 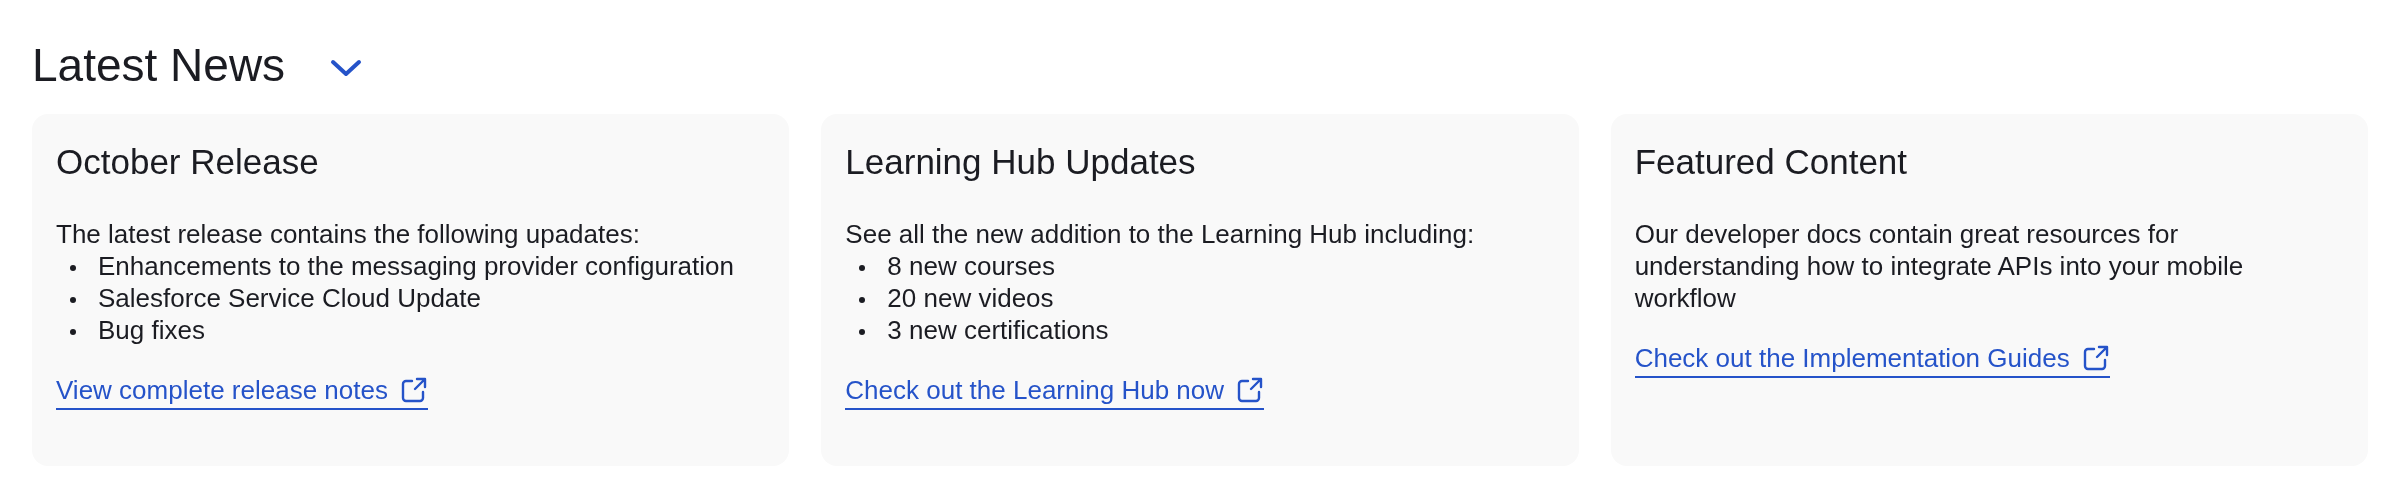 I want to click on chevron-icon, so click(x=346, y=68).